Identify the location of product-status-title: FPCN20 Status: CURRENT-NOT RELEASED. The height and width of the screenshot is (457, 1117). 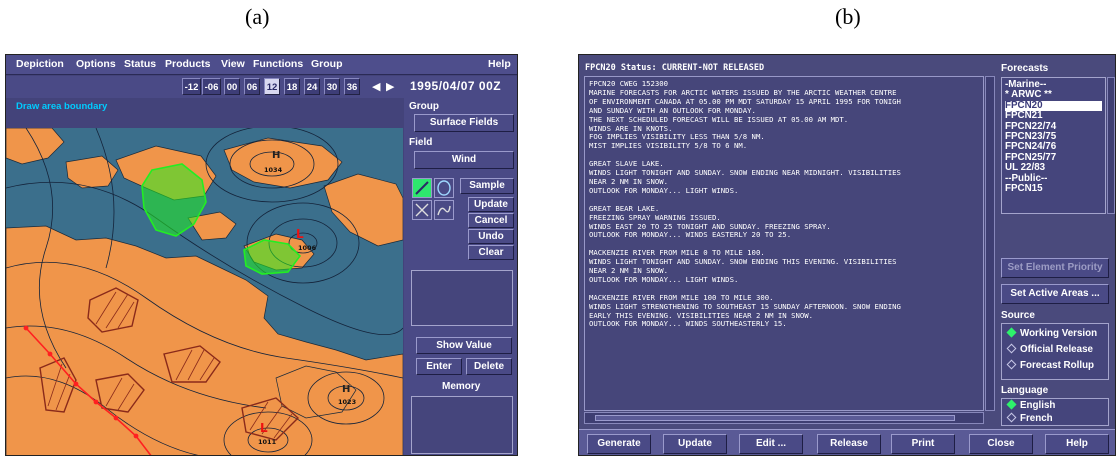
(675, 68).